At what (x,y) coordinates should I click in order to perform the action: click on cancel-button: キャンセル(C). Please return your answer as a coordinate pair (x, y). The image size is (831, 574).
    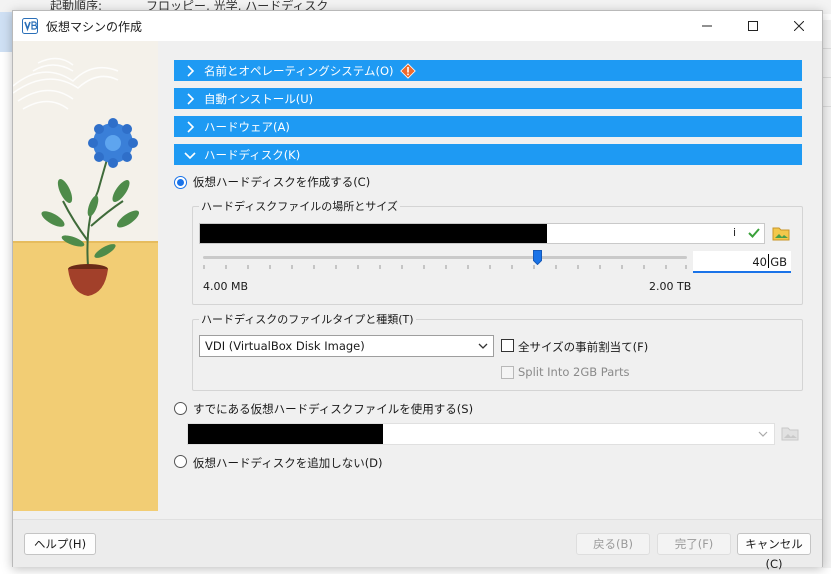
    Looking at the image, I should click on (774, 552).